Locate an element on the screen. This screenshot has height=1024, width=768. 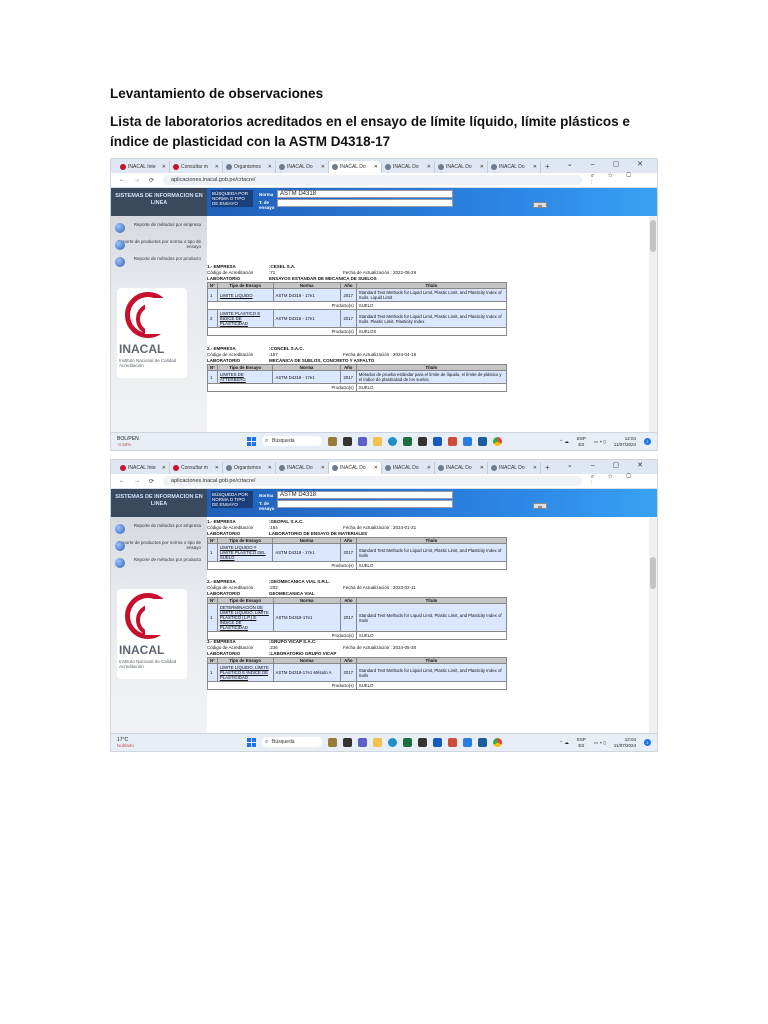
browser-tab: Consultar m ✕ is located at coordinates (196, 167).